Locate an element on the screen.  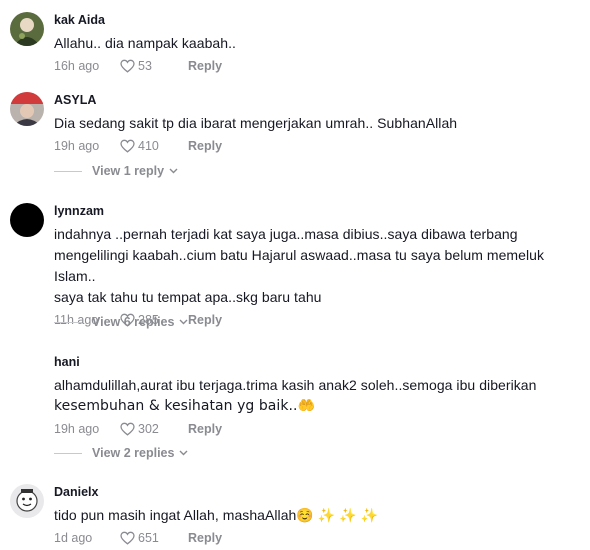
view-replies-label: View 1 reply is located at coordinates (128, 171).